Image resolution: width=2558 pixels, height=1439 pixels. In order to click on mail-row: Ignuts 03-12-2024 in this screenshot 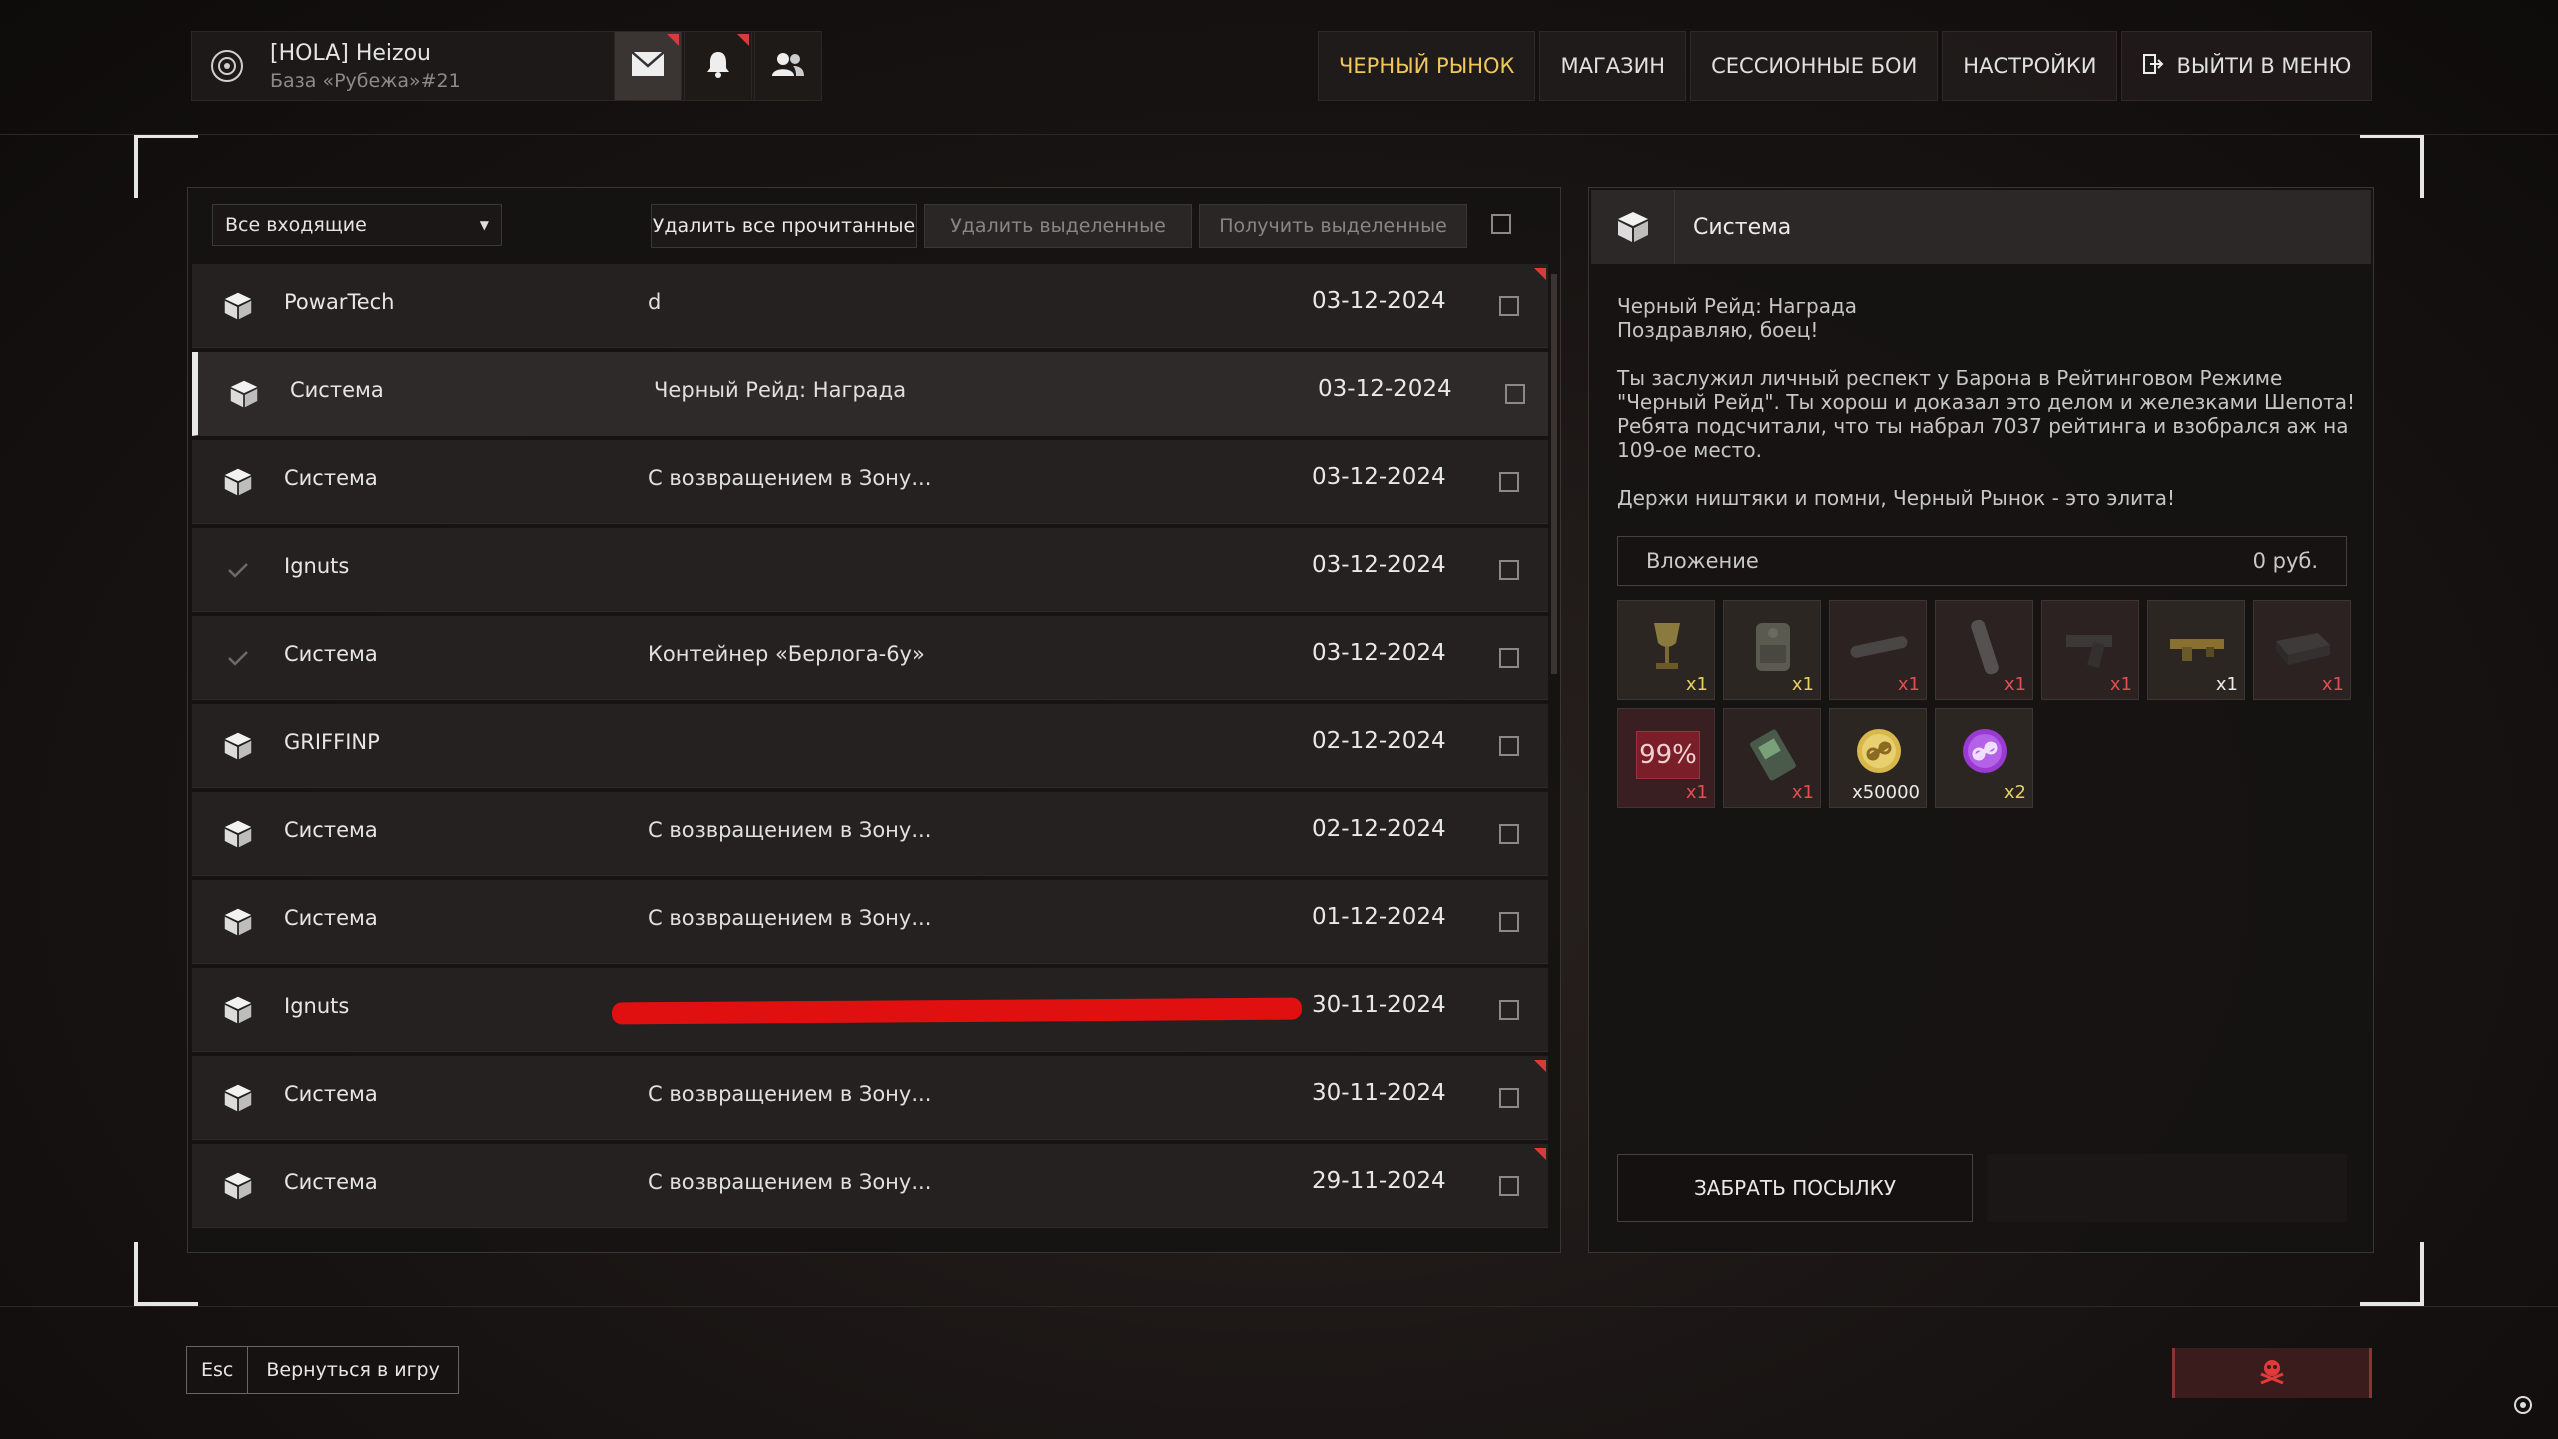, I will do `click(870, 570)`.